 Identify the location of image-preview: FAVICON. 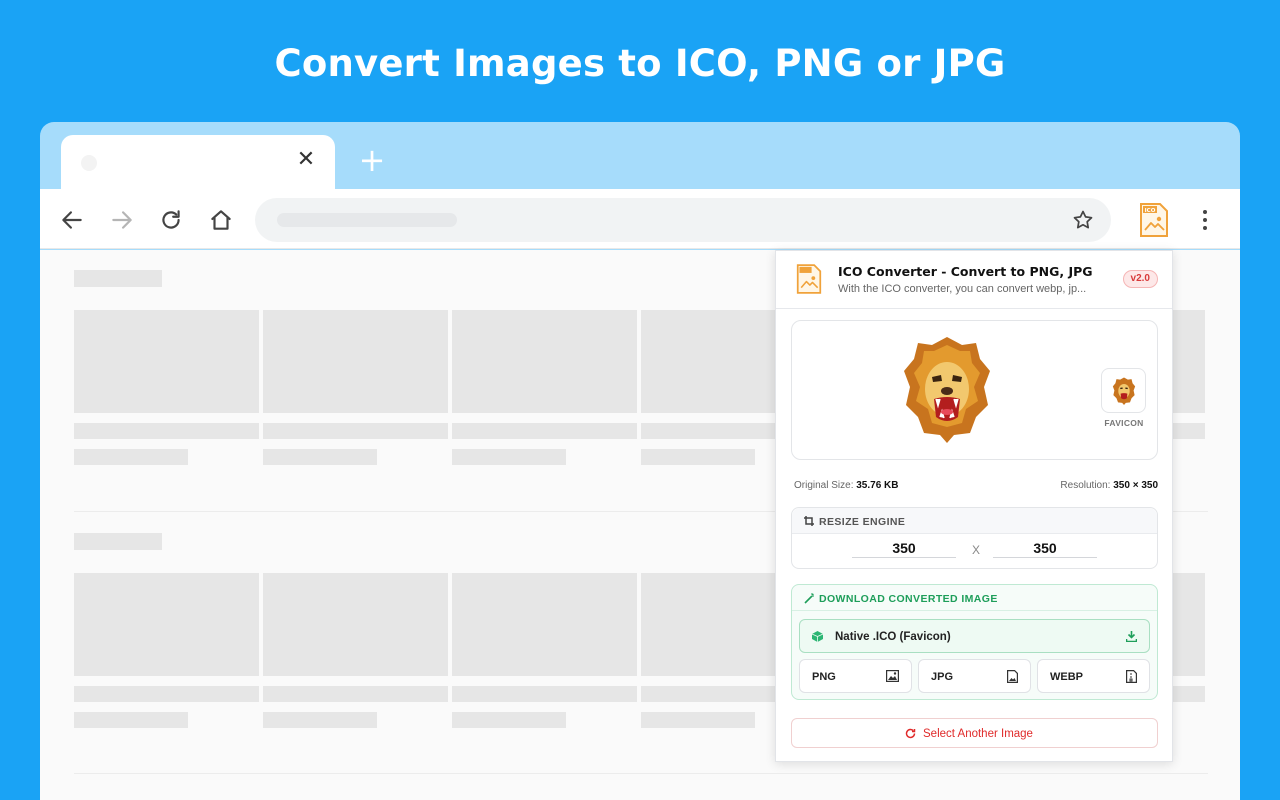
(974, 390).